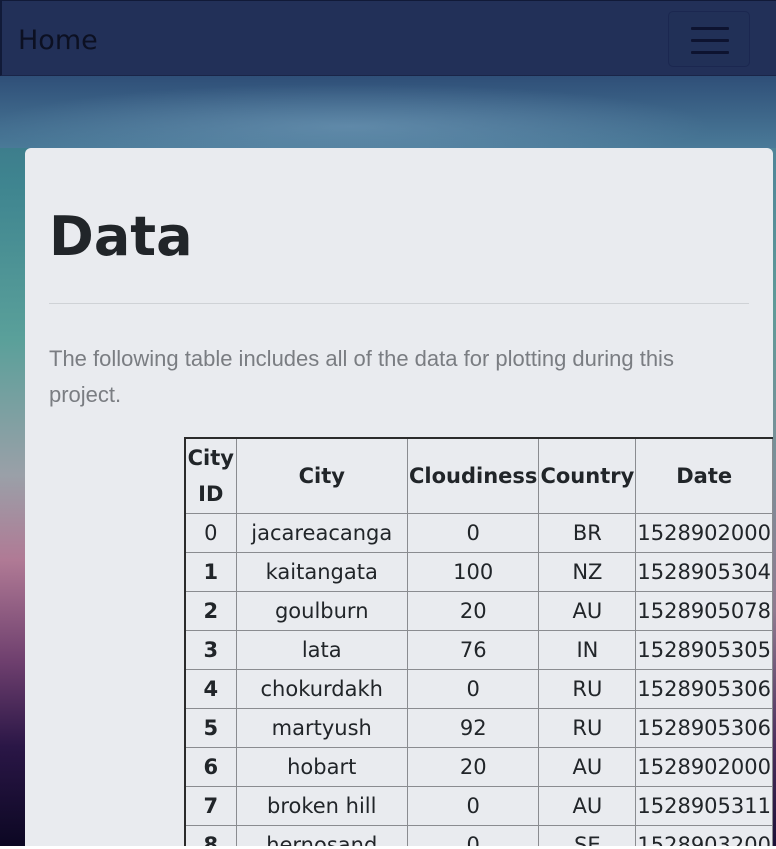 The width and height of the screenshot is (776, 849). I want to click on header-city: City, so click(321, 475).